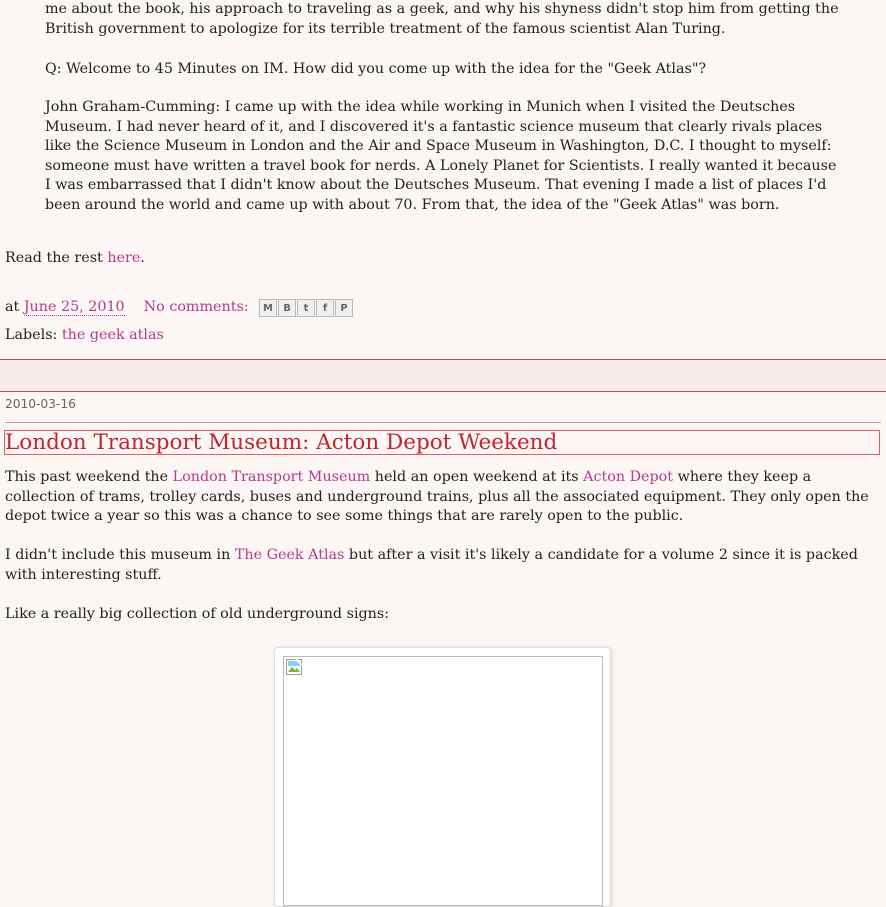 This screenshot has width=886, height=907. I want to click on post-separator, so click(443, 375).